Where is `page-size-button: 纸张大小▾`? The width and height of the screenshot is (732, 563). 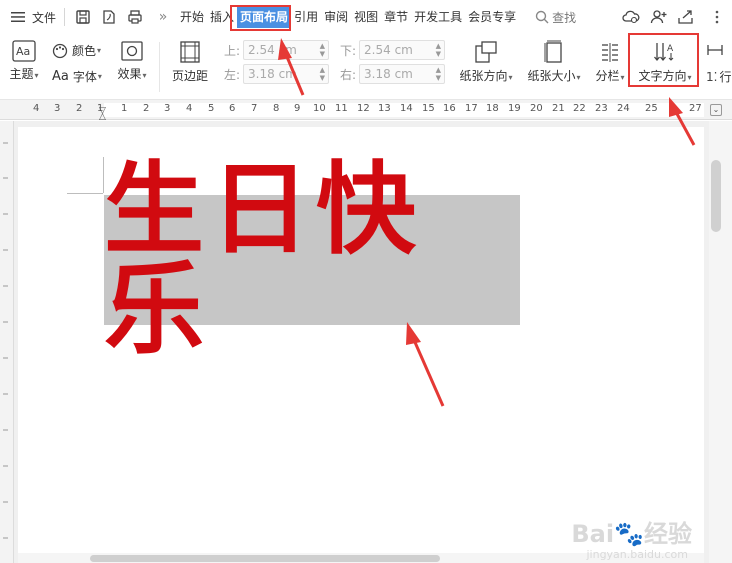 page-size-button: 纸张大小▾ is located at coordinates (554, 62).